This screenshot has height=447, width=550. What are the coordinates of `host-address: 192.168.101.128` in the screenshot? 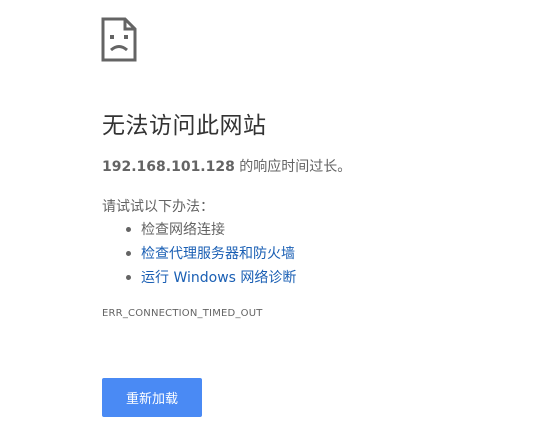 It's located at (168, 167).